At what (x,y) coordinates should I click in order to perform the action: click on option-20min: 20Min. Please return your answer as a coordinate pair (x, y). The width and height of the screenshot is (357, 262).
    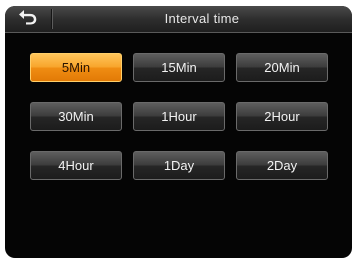
    Looking at the image, I should click on (282, 67).